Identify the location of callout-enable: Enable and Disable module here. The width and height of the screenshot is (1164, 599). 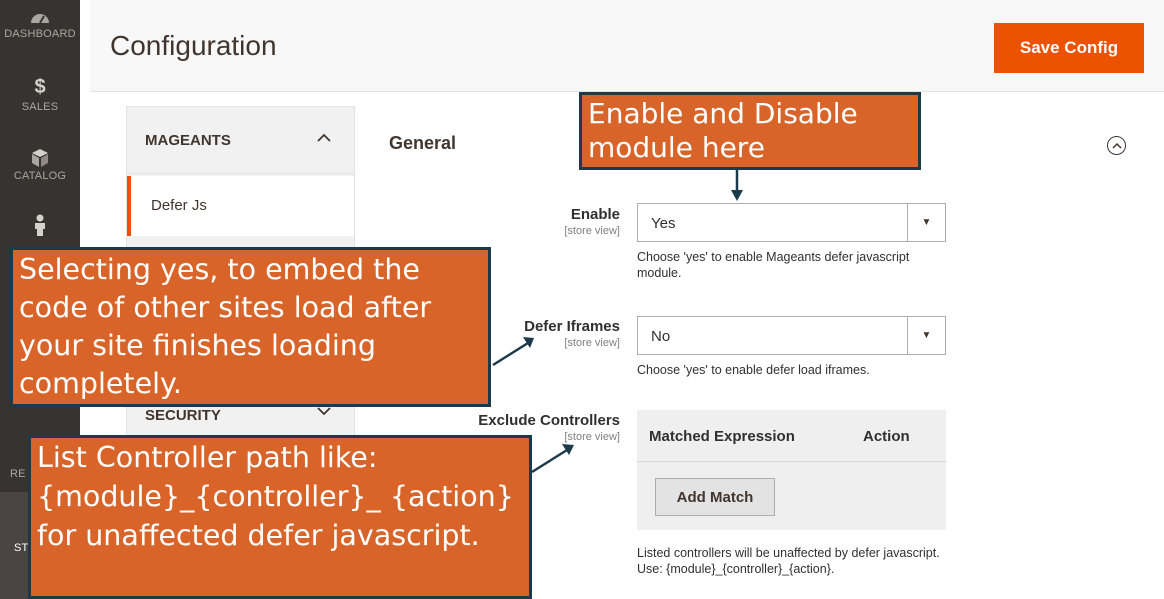
(750, 131).